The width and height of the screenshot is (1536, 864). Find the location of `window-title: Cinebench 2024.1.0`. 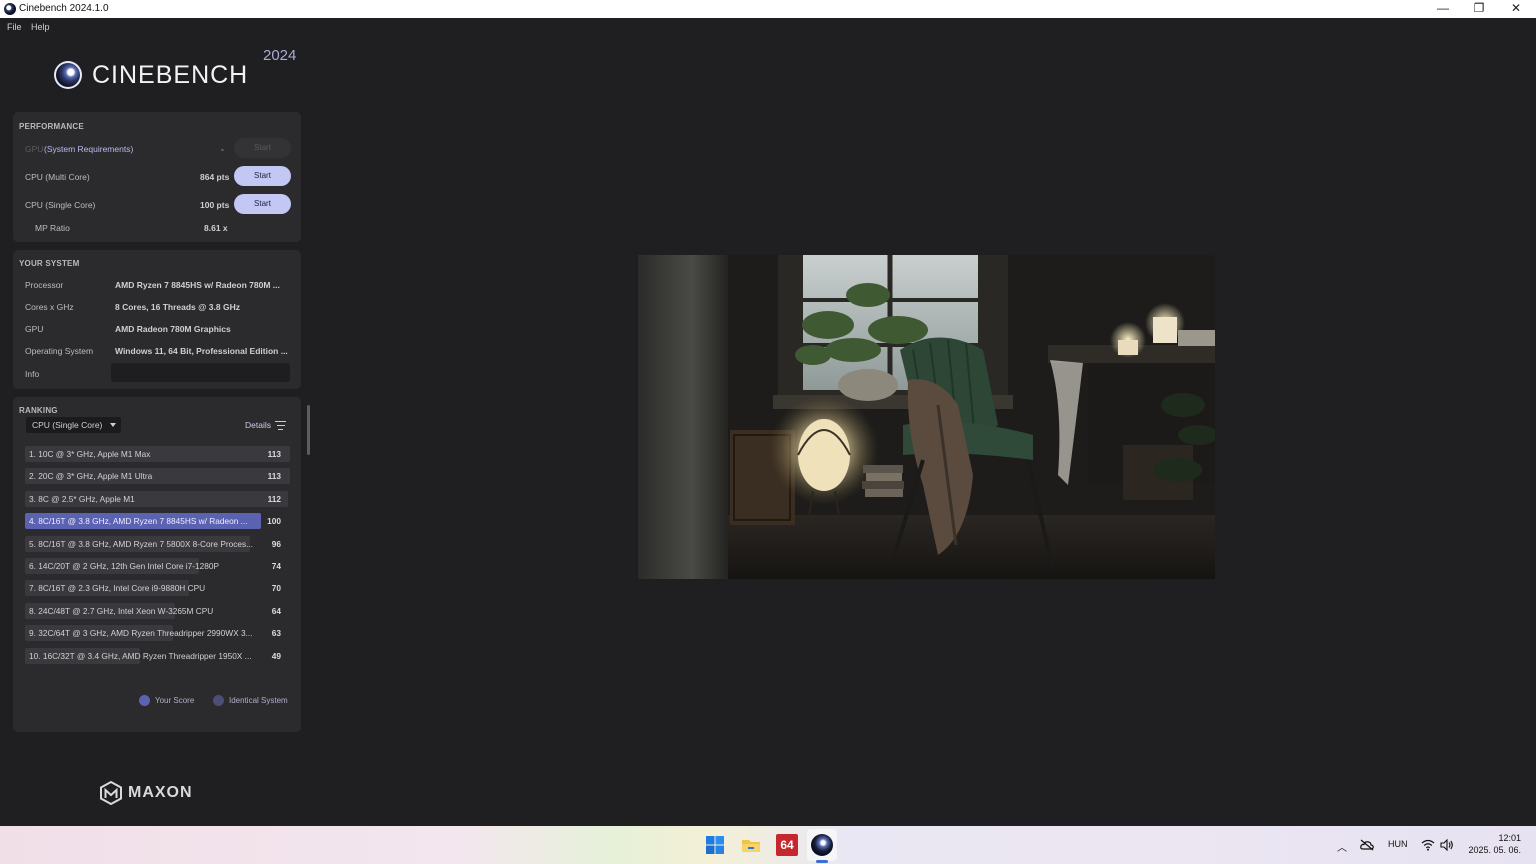

window-title: Cinebench 2024.1.0 is located at coordinates (64, 8).